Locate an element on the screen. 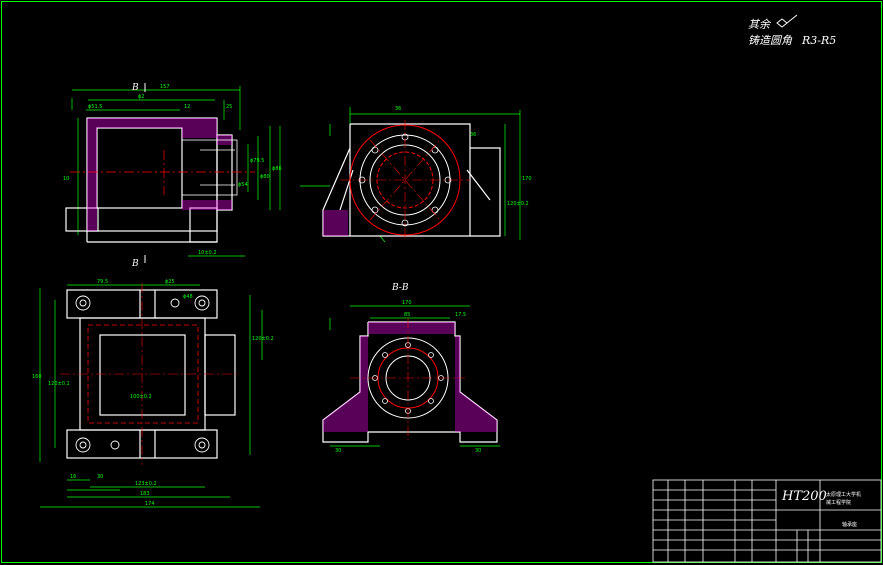 Image resolution: width=883 pixels, height=565 pixels. dim-plan-inner: 100±0.2 is located at coordinates (141, 397).